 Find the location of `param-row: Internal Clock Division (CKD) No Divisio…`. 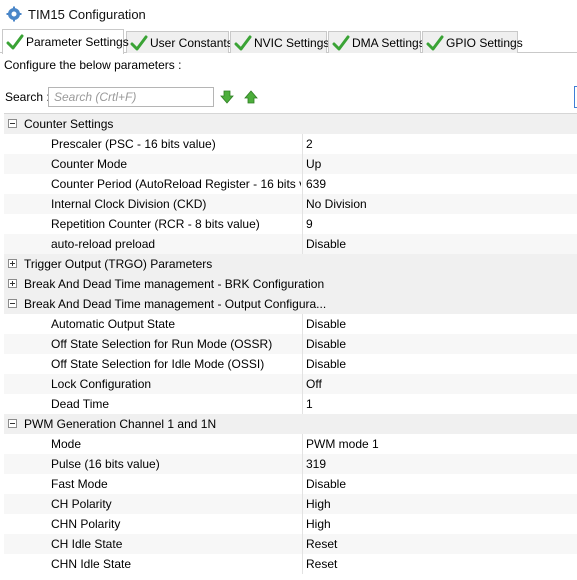

param-row: Internal Clock Division (CKD) No Divisio… is located at coordinates (290, 204).